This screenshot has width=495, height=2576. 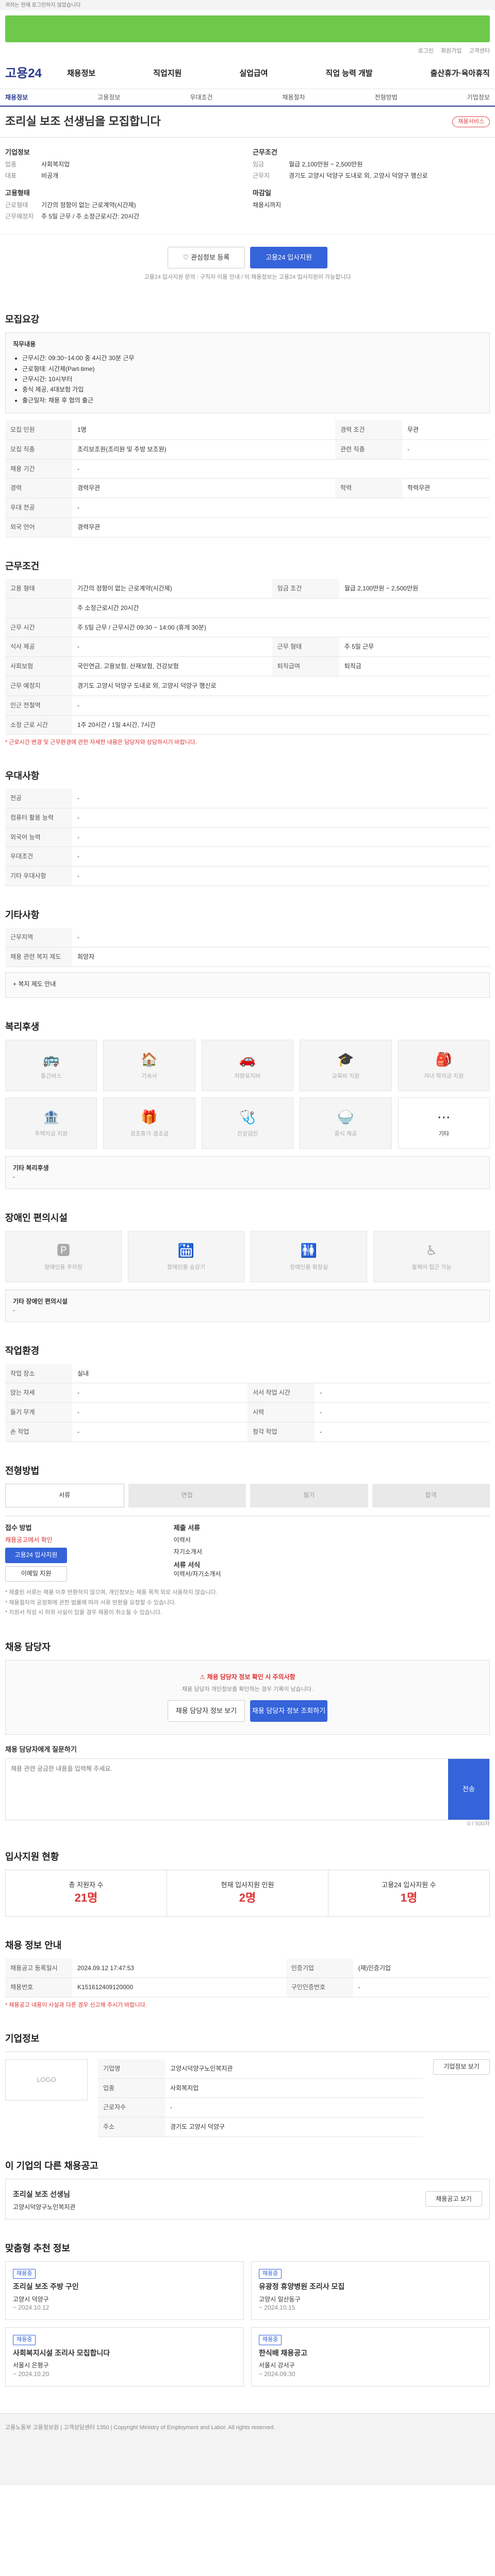 What do you see at coordinates (19, 216) in the screenshot?
I see `kv-key: 근무예정지` at bounding box center [19, 216].